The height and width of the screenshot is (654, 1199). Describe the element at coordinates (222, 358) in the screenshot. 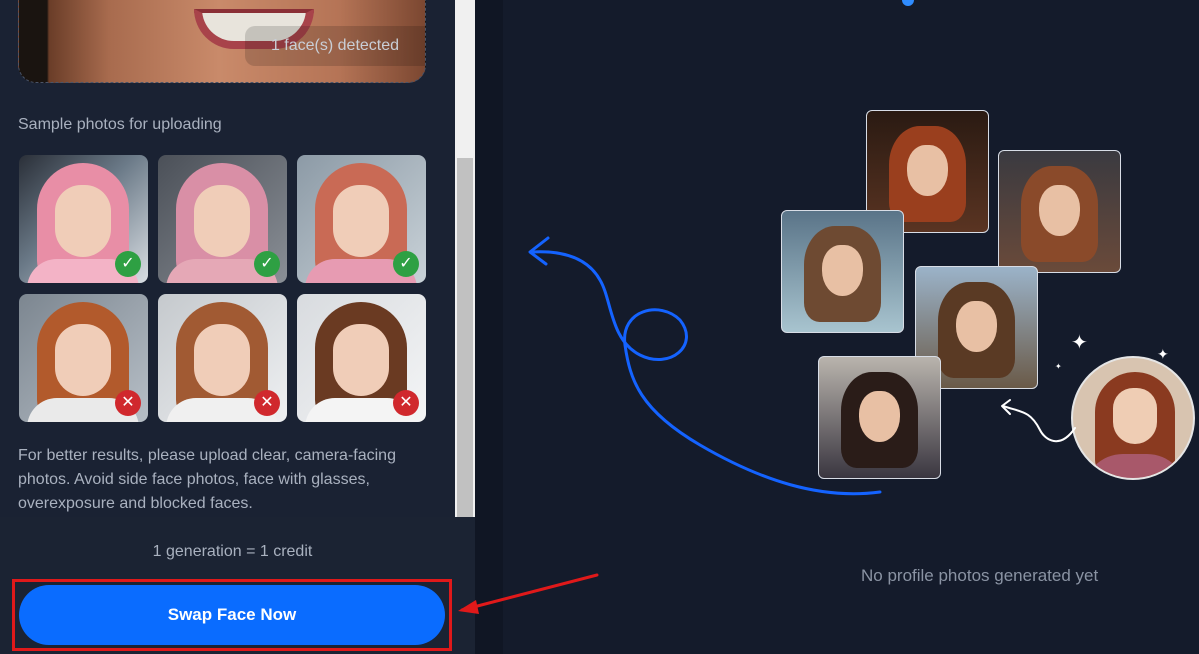

I see `sample-photo-bad-2: ✕` at that location.